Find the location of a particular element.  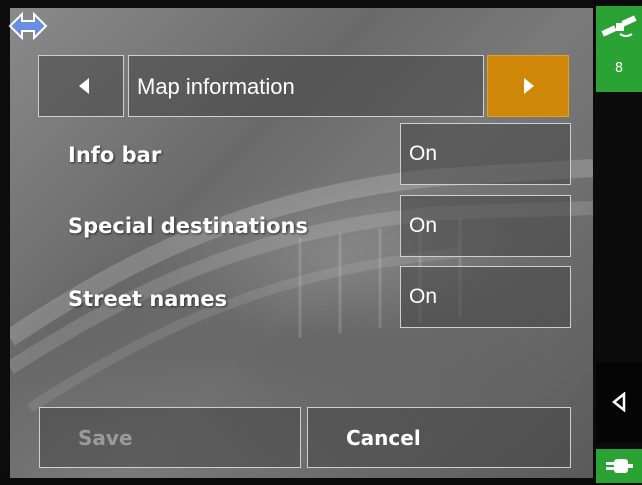

page-title: Map information is located at coordinates (306, 86).